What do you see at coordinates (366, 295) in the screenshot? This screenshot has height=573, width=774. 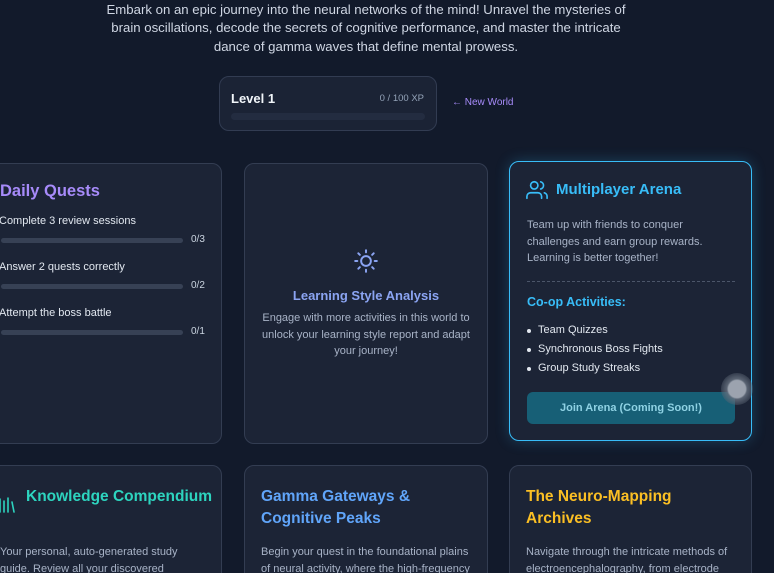 I see `learning-style-title: Learning Style Analysis` at bounding box center [366, 295].